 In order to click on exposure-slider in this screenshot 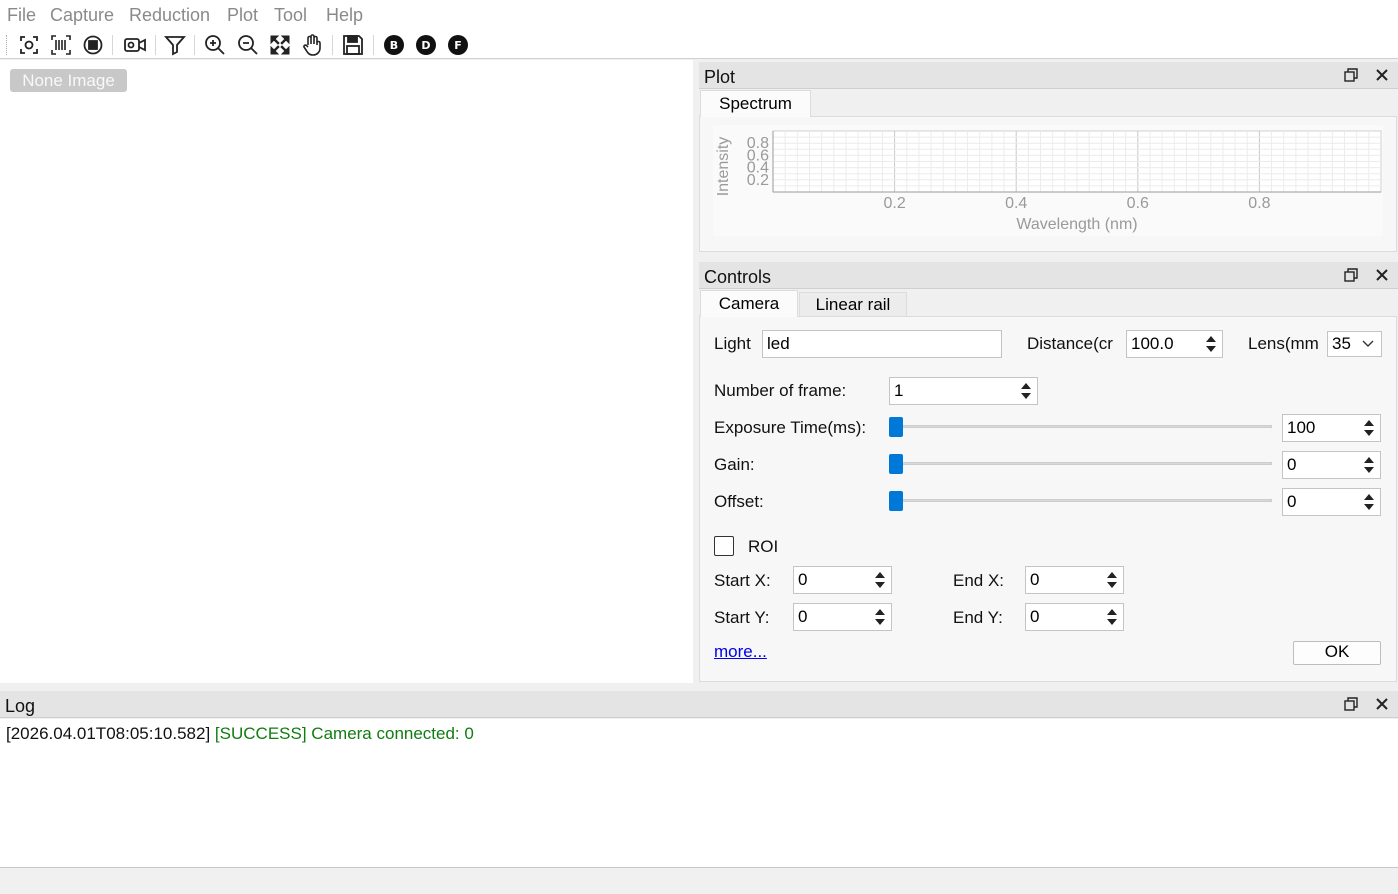, I will do `click(1080, 426)`.